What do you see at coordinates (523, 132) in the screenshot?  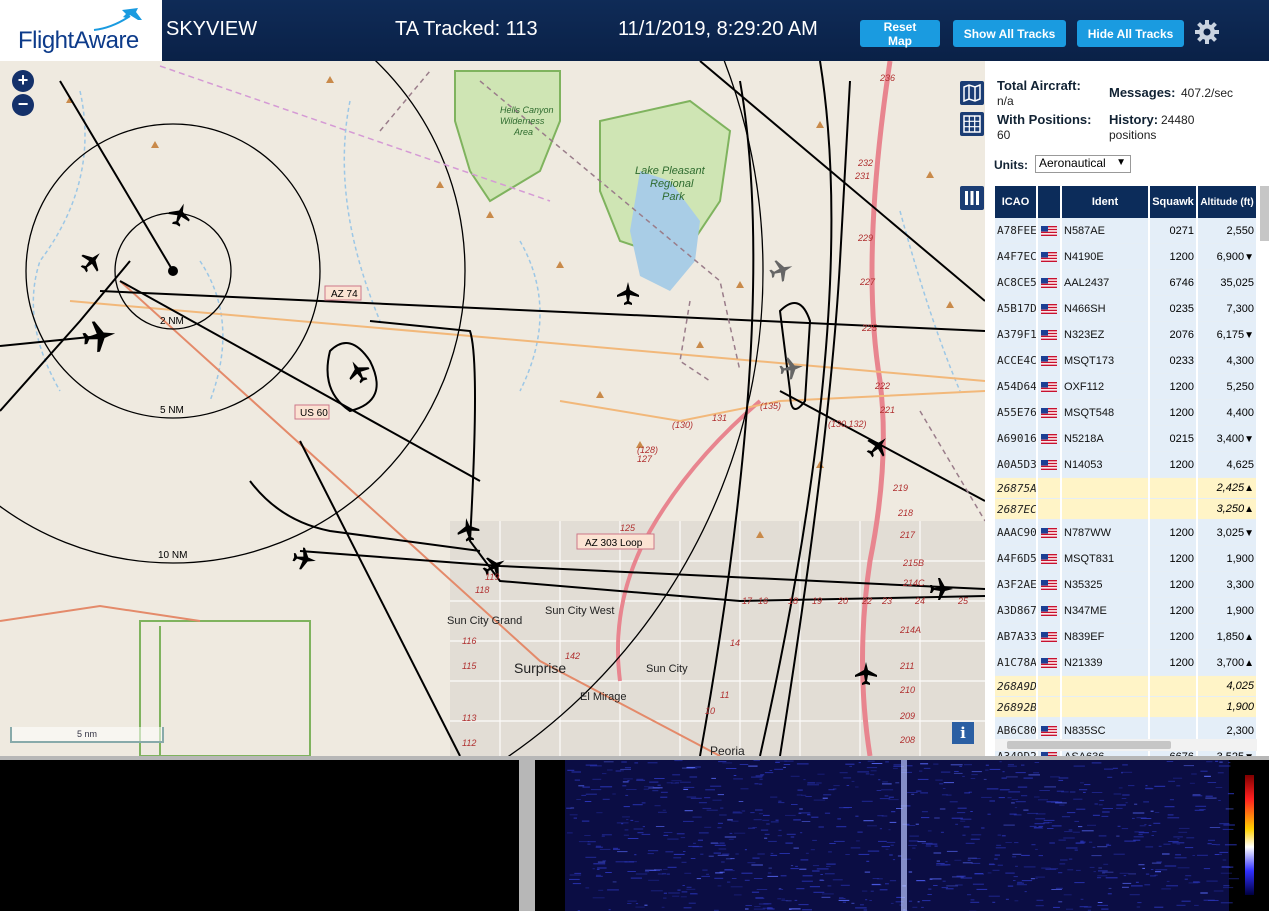 I see `place-label: Area` at bounding box center [523, 132].